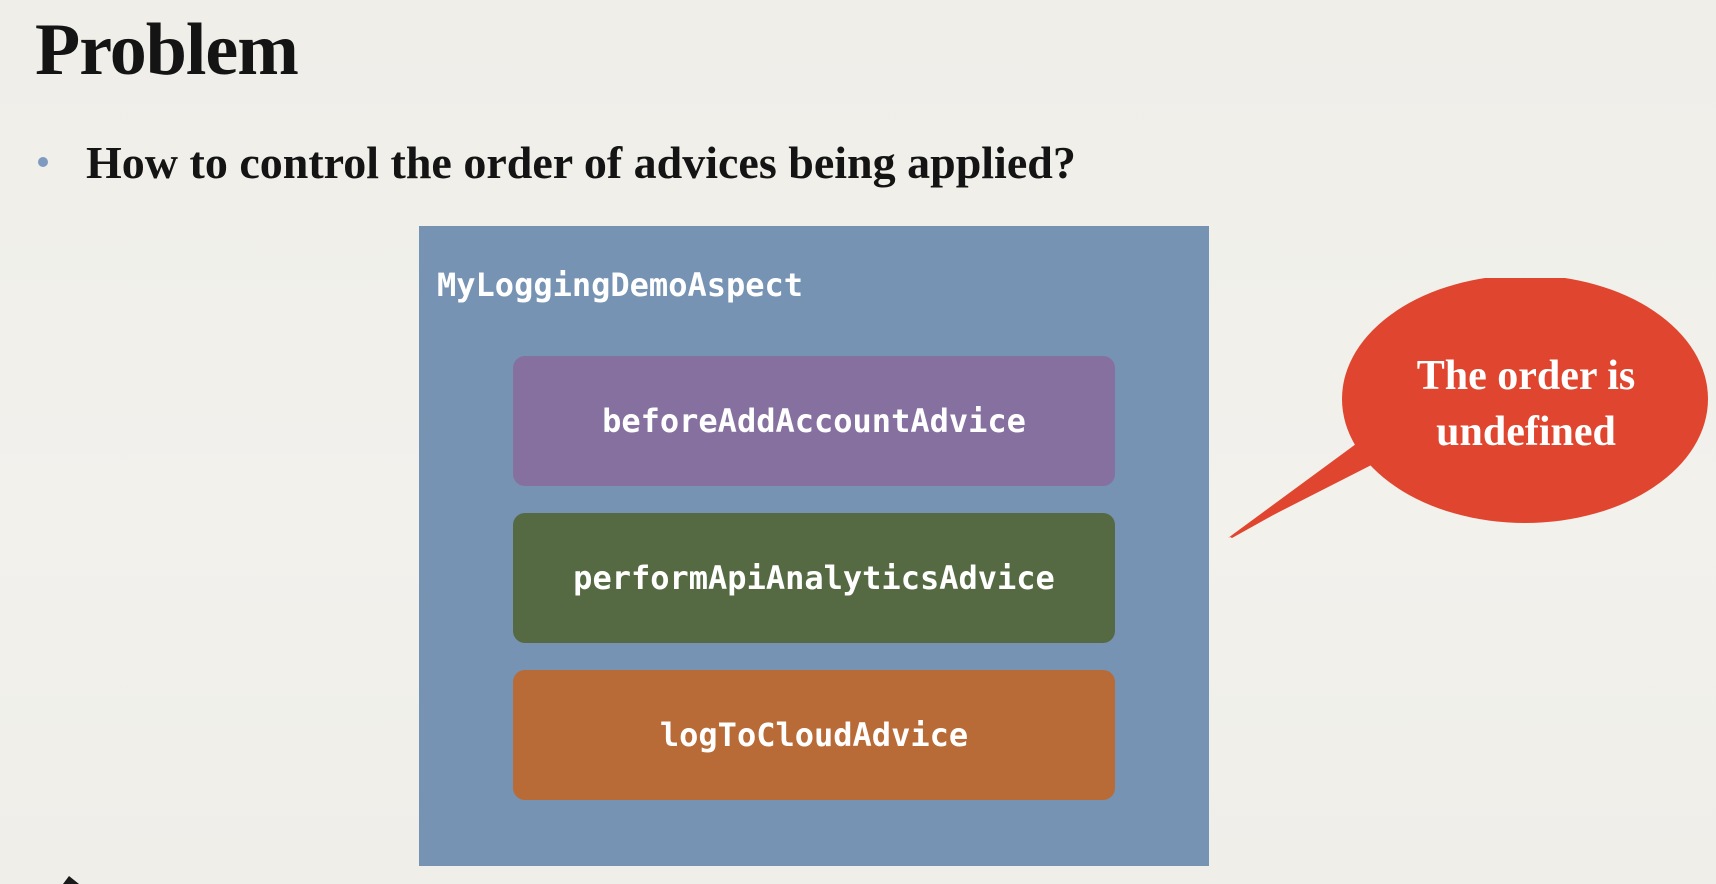 This screenshot has height=884, width=1716. I want to click on advice-label: performApiAnalyticsAdvice, so click(814, 578).